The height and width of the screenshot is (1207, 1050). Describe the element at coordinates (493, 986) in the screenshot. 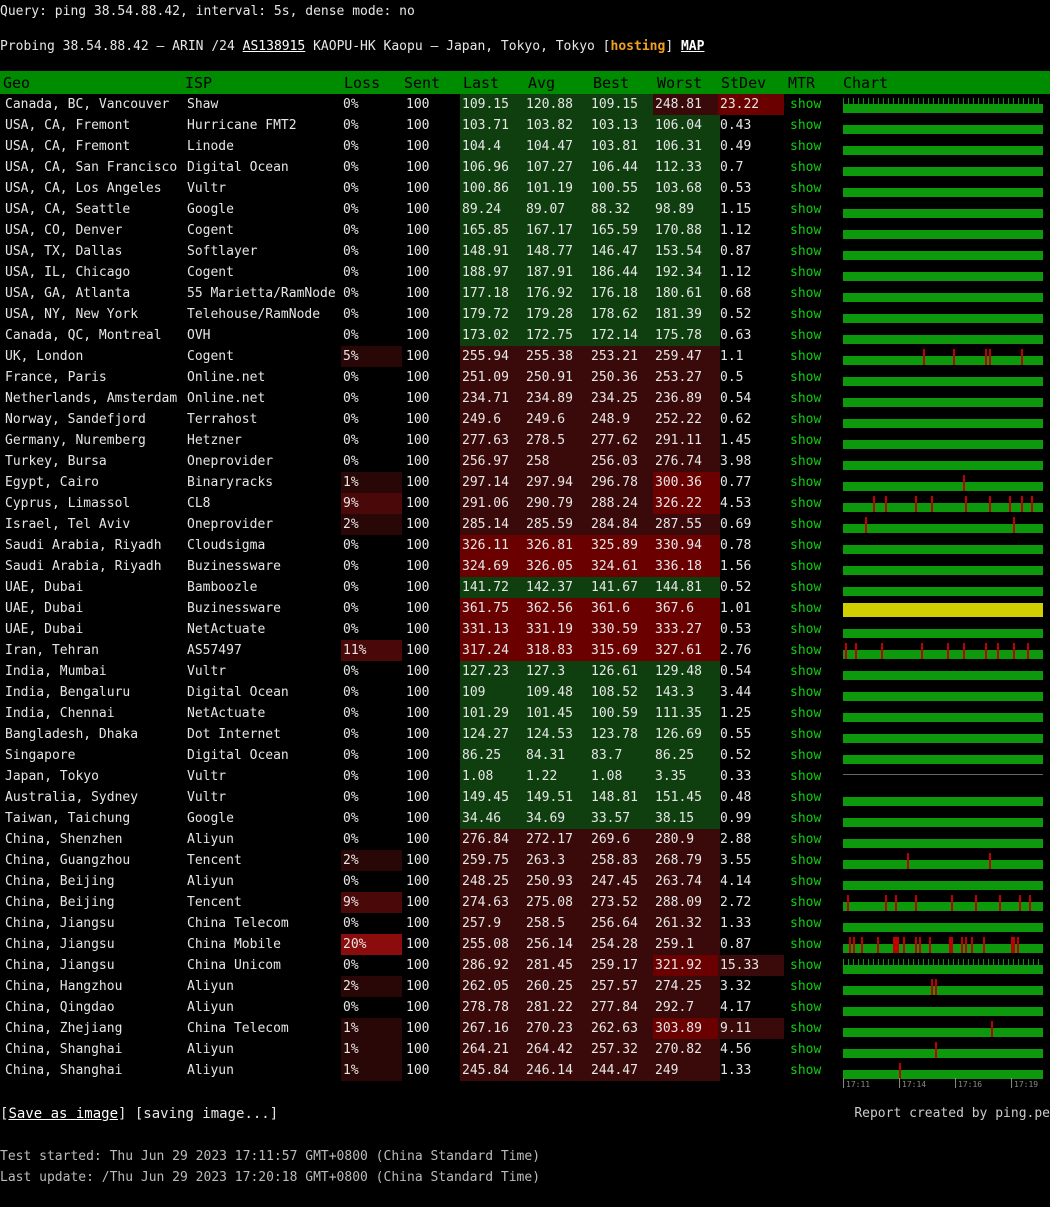

I see `cell-last: 262.05` at that location.